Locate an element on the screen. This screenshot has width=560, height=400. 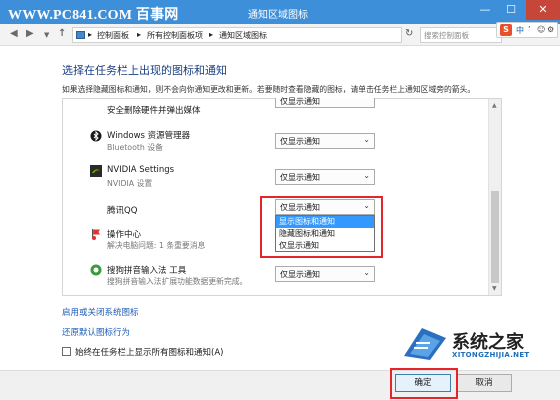
cancel-button: 取消 is located at coordinates (484, 383).